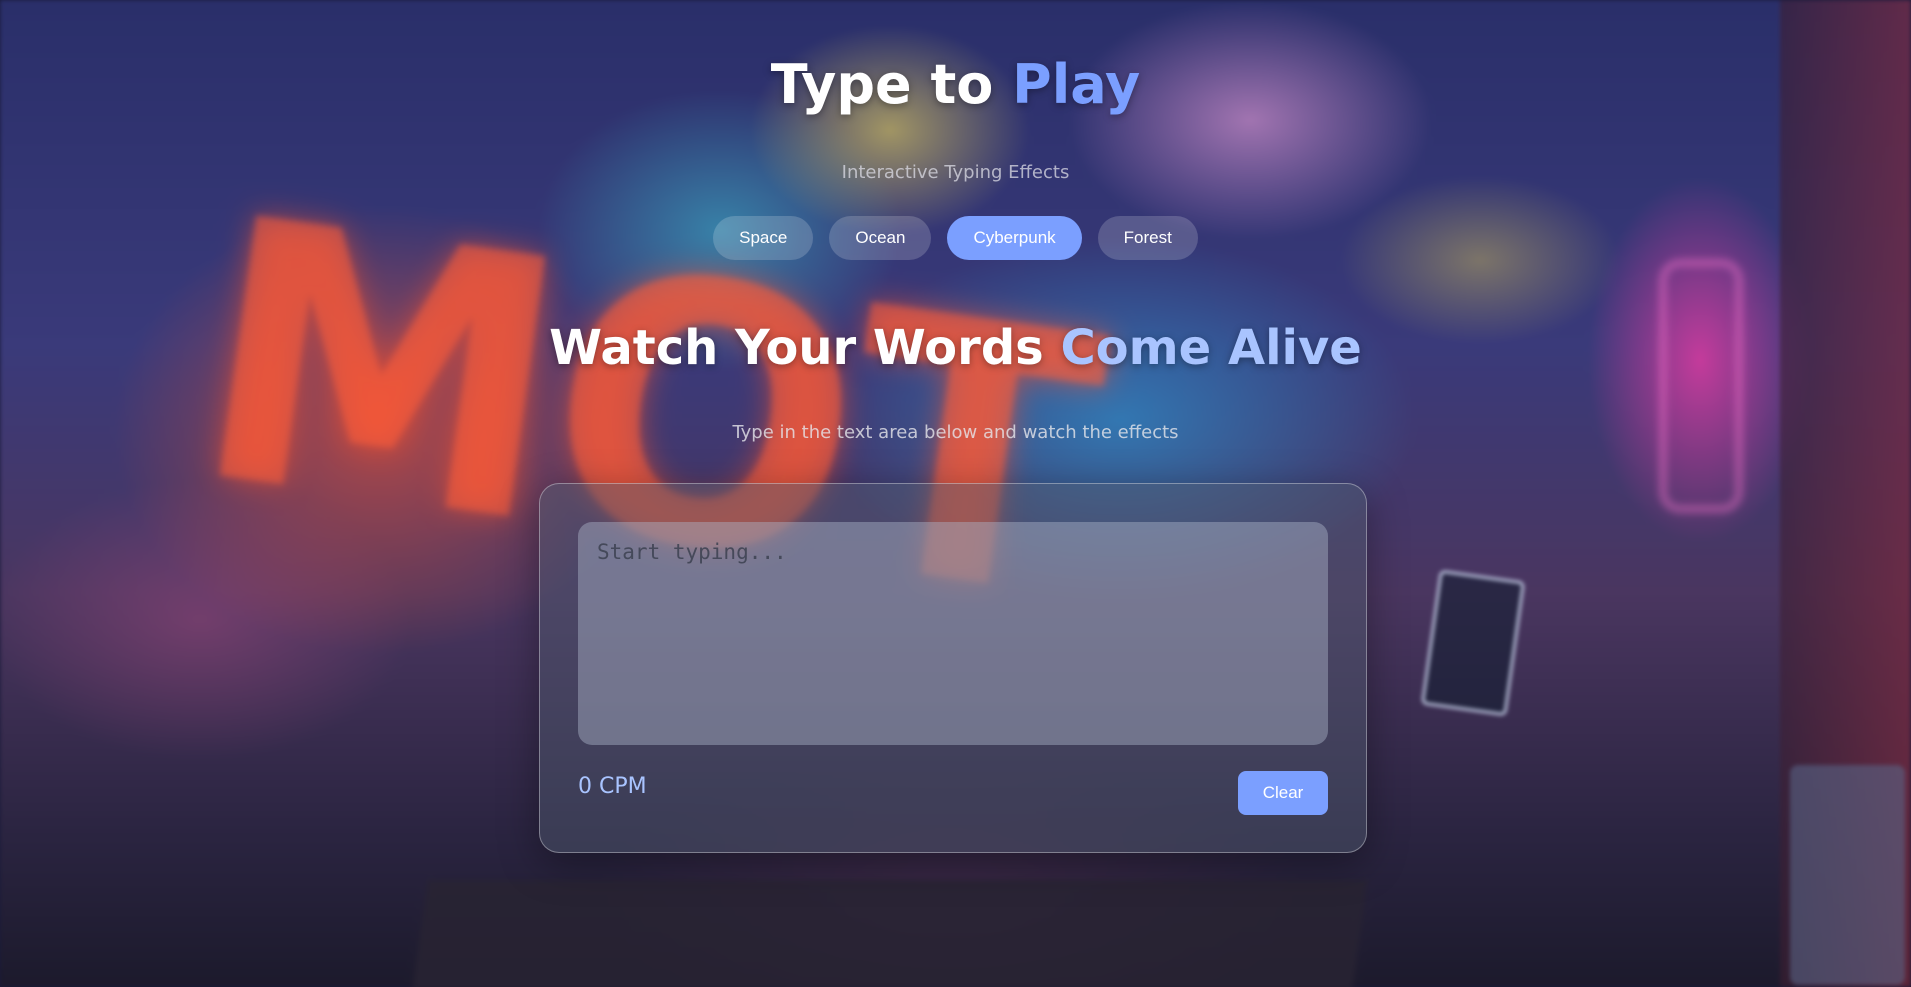  I want to click on hero-heading: Watch Your Words Come Alive, so click(955, 348).